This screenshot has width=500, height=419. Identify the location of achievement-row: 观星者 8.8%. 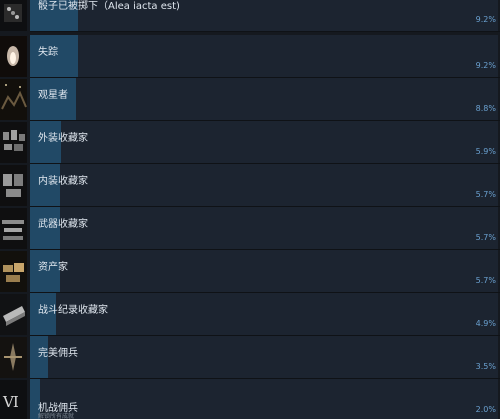
(250, 99).